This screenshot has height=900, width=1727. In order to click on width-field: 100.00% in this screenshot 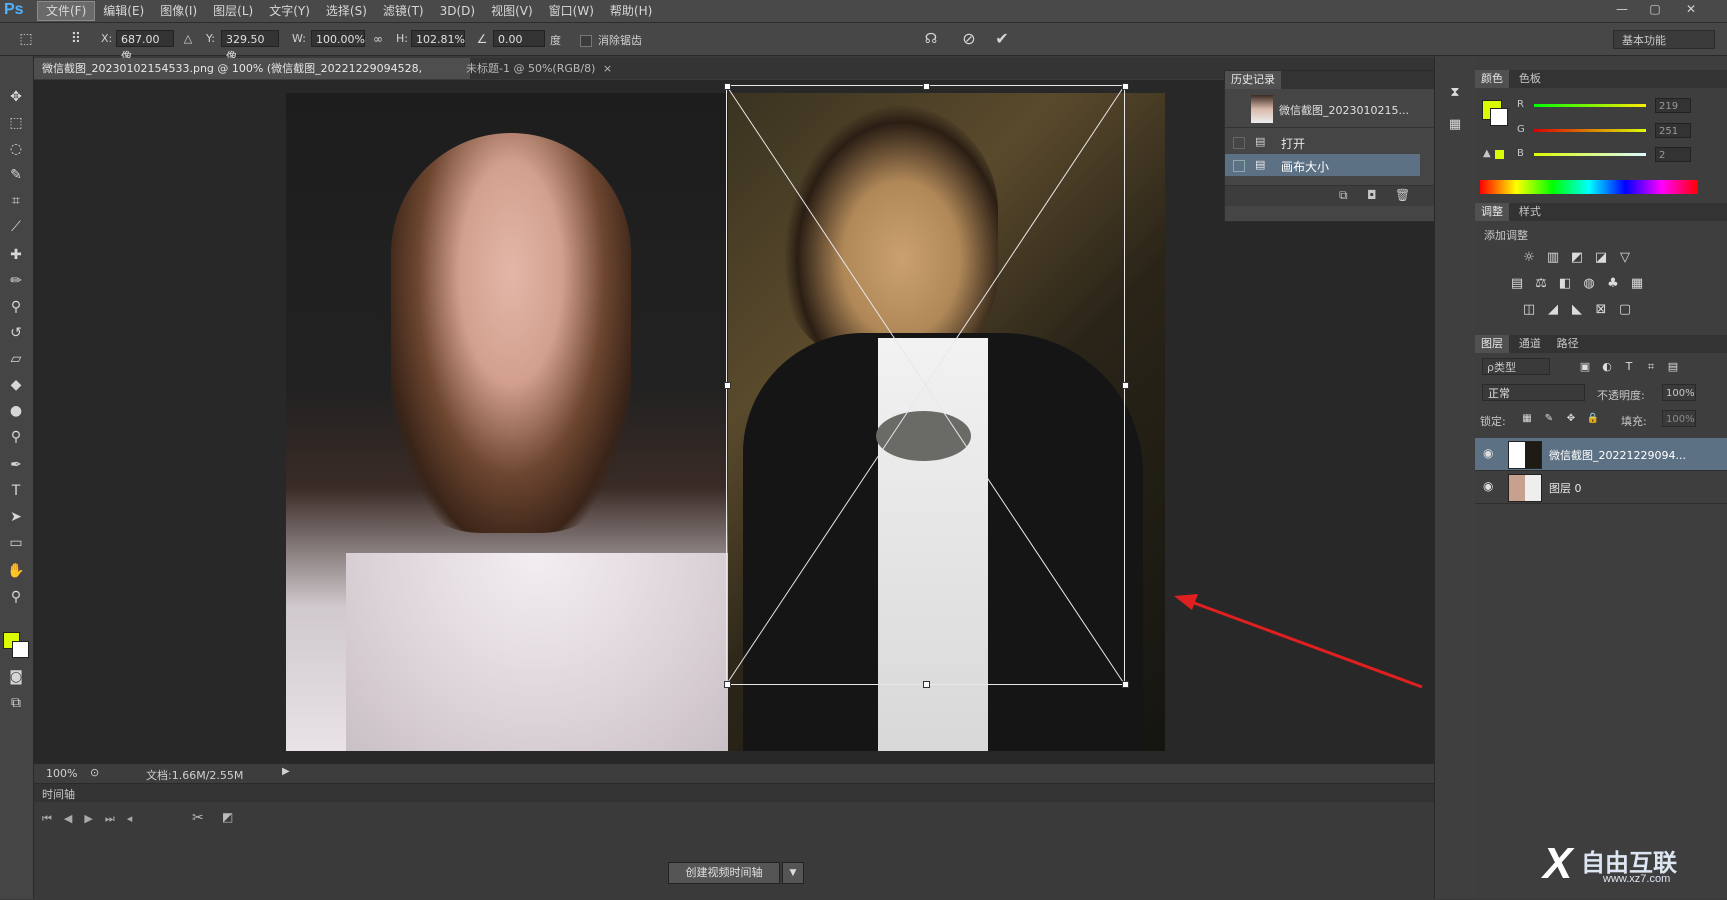, I will do `click(338, 38)`.